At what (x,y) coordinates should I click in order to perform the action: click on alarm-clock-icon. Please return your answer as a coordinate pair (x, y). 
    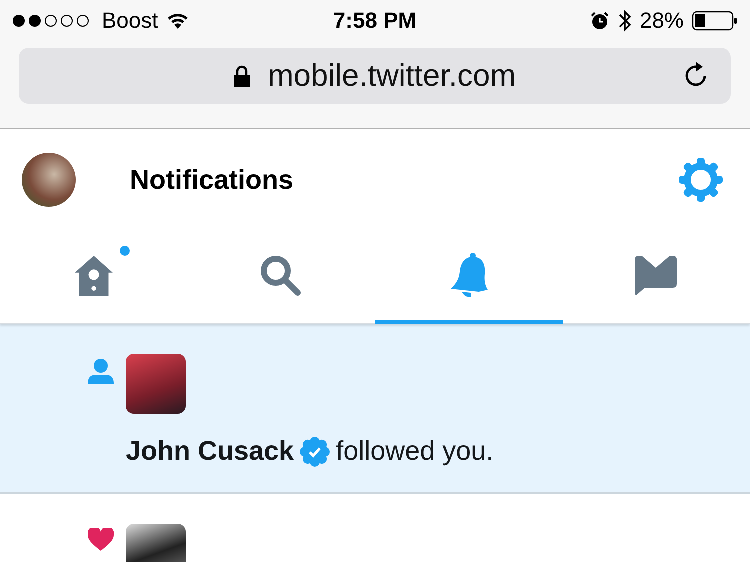
    Looking at the image, I should click on (600, 21).